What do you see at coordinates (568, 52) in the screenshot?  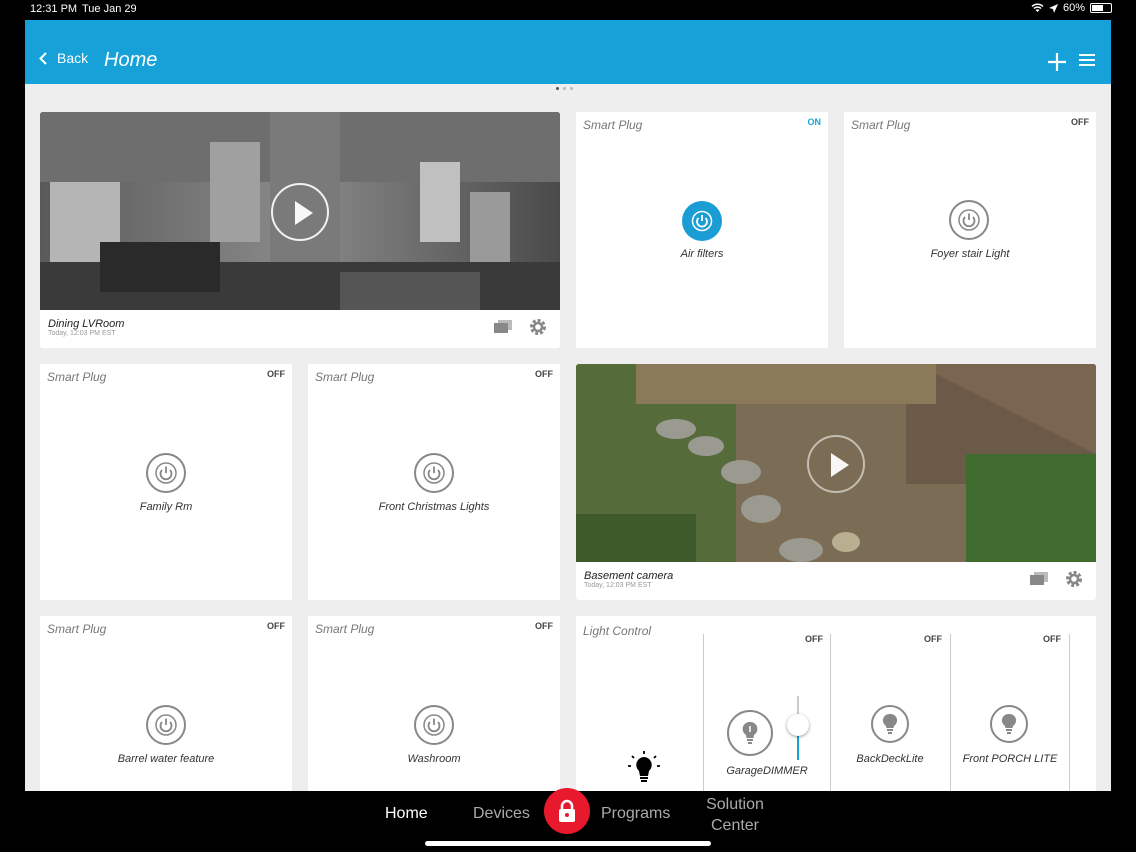 I see `header-bar: Back Home` at bounding box center [568, 52].